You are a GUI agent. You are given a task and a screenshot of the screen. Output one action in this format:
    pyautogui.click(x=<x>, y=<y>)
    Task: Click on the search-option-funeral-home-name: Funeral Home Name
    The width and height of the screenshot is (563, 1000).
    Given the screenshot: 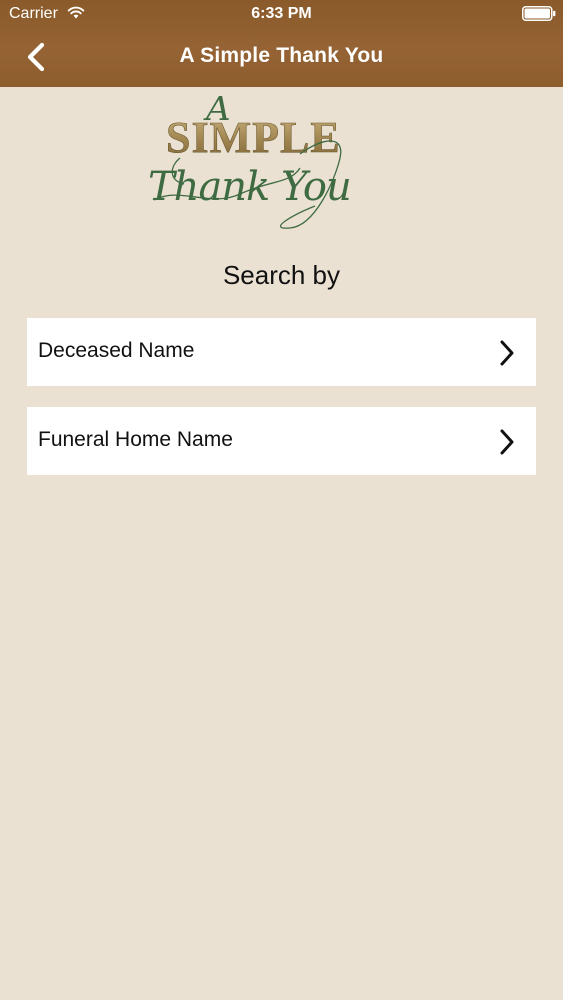 What is the action you would take?
    pyautogui.click(x=281, y=441)
    